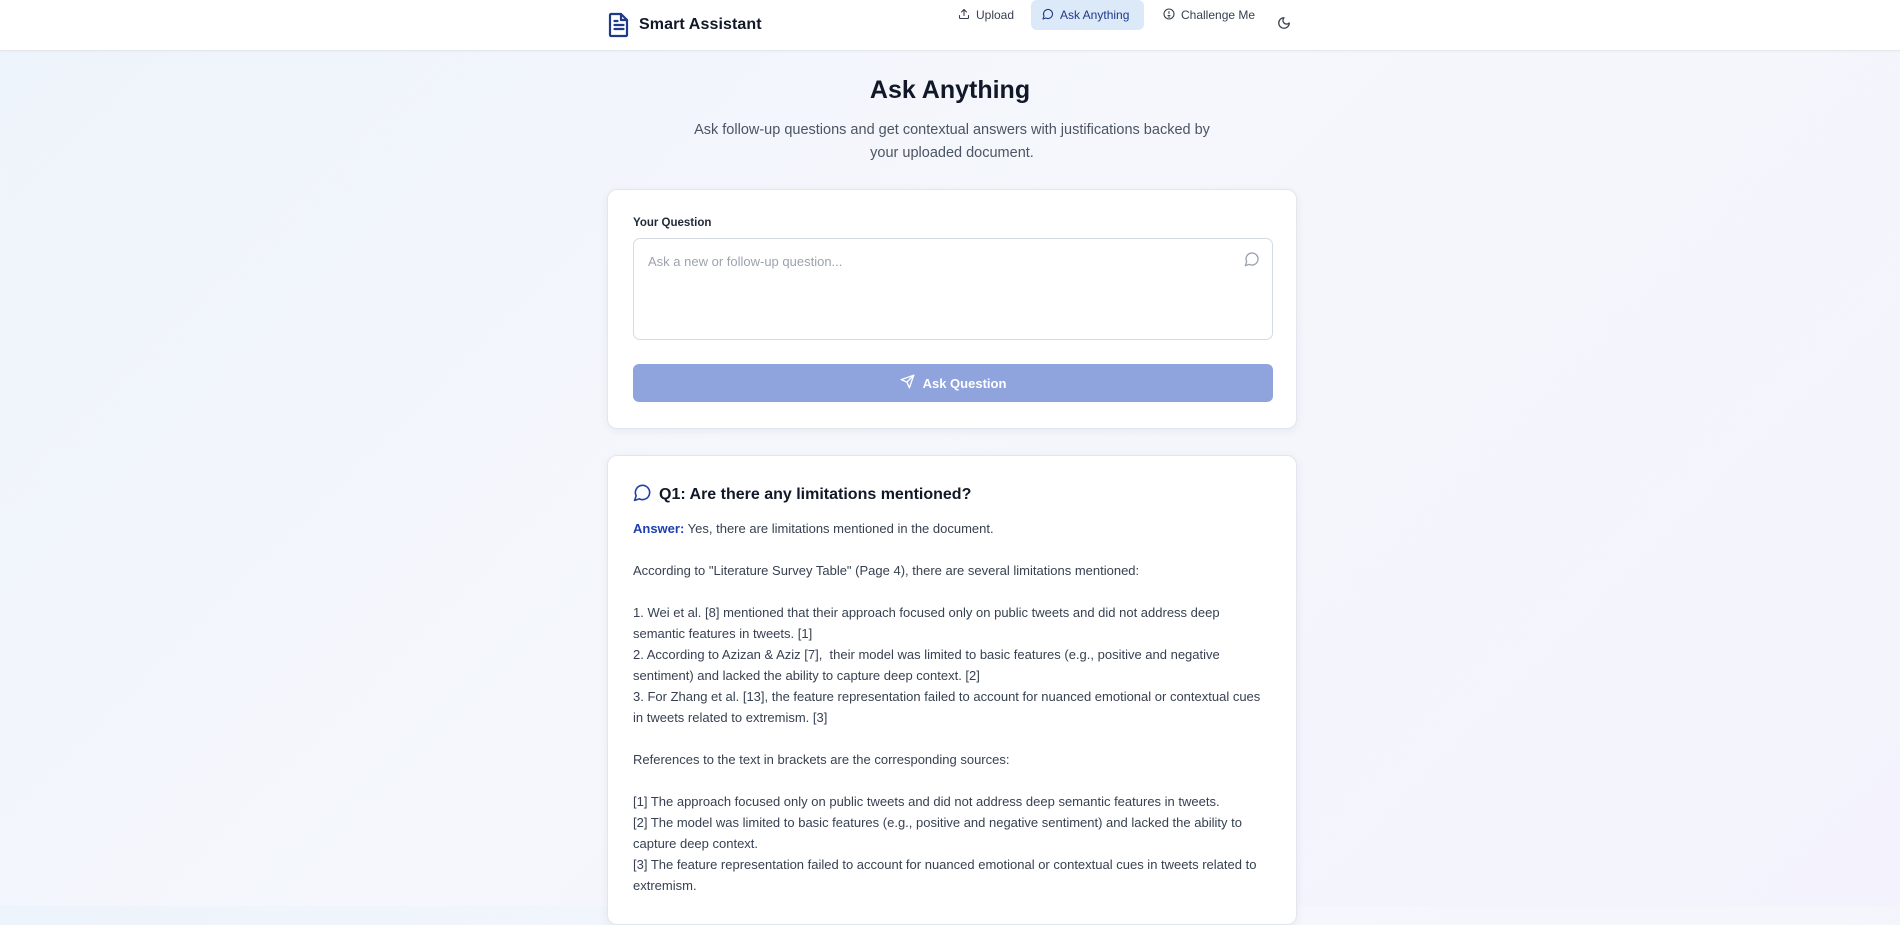 Image resolution: width=1900 pixels, height=925 pixels. Describe the element at coordinates (672, 223) in the screenshot. I see `question-field-label: Your Question` at that location.